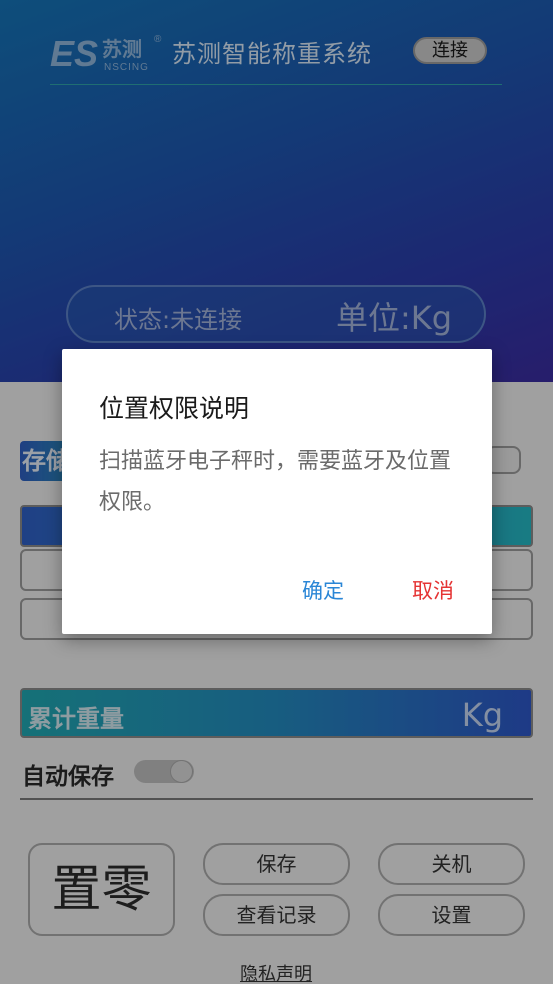 This screenshot has width=553, height=984. What do you see at coordinates (174, 408) in the screenshot?
I see `dialog-title: 位置权限说明` at bounding box center [174, 408].